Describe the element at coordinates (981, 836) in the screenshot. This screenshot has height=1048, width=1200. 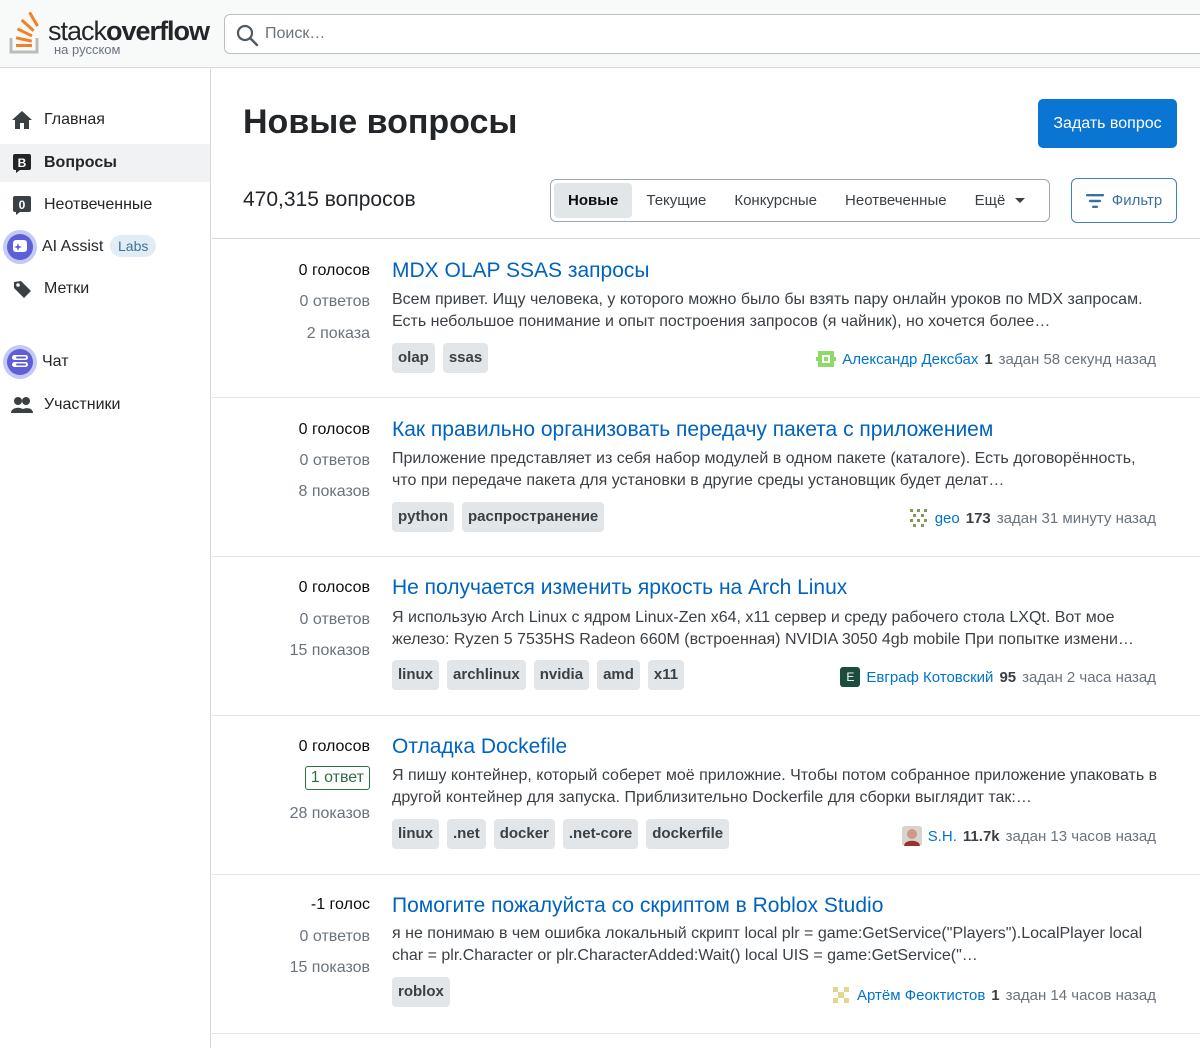
I see `user-reputation: 11.7k` at that location.